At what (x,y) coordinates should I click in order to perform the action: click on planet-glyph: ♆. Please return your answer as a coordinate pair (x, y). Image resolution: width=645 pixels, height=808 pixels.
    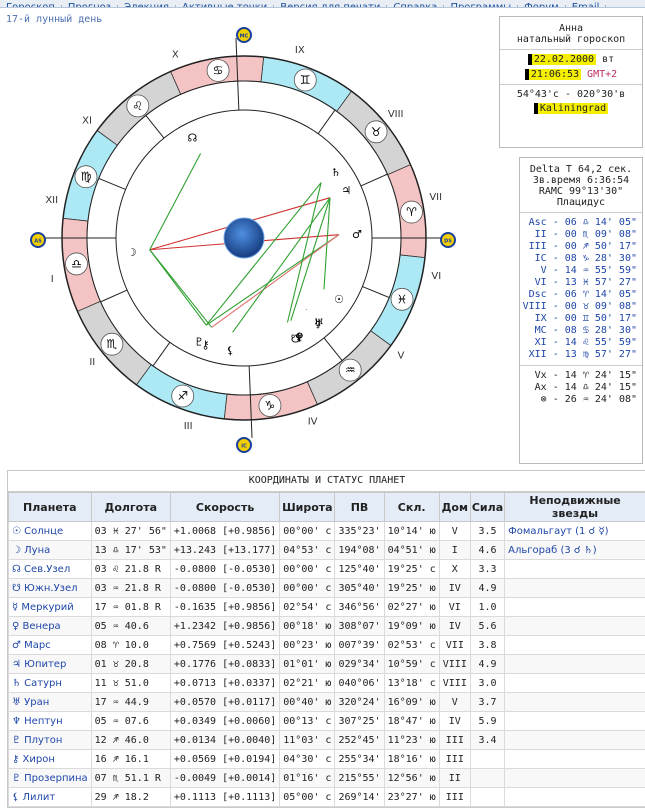
    Looking at the image, I should click on (299, 337).